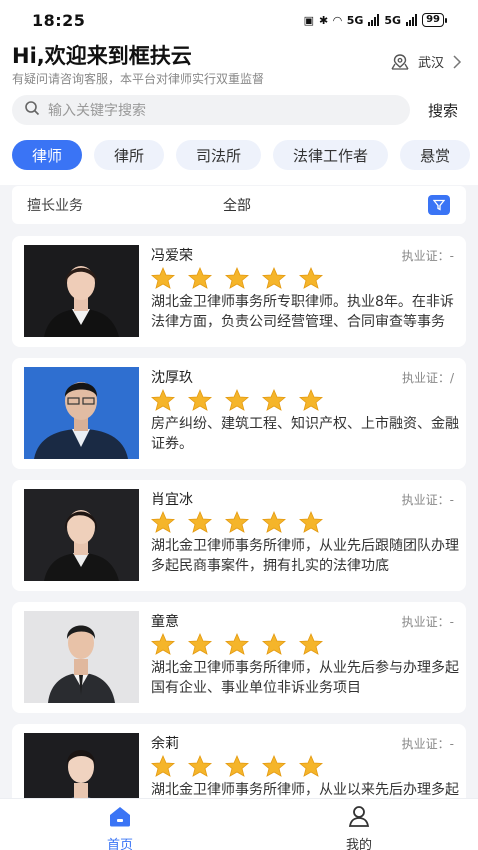 Image resolution: width=478 pixels, height=850 pixels. I want to click on status-time: 18:25, so click(59, 20).